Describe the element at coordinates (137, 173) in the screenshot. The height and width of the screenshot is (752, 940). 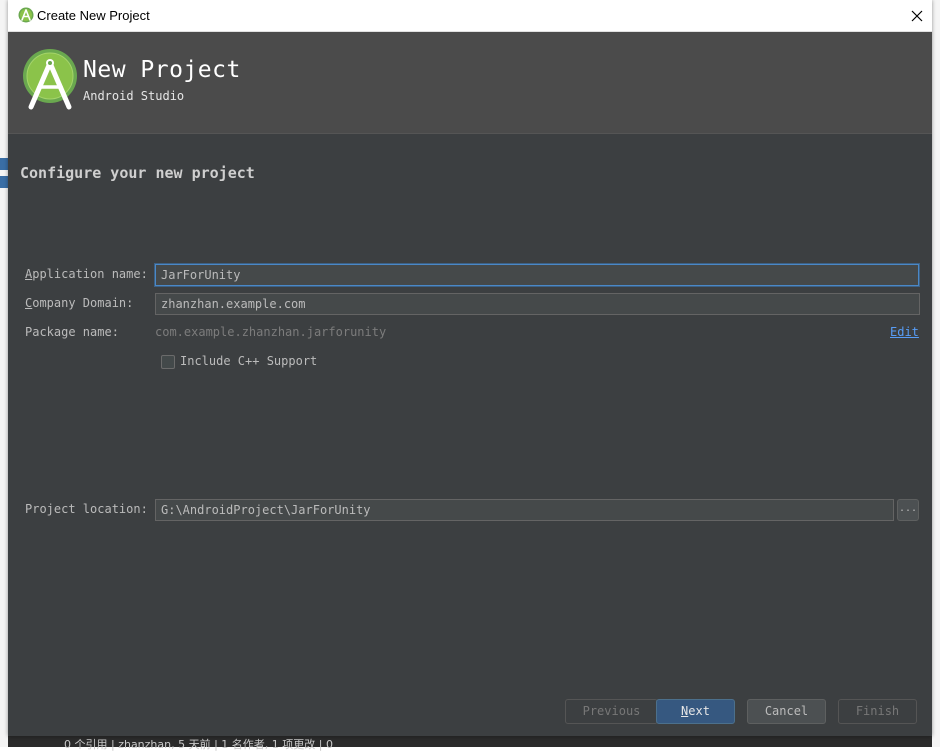
I see `section-title: Configure your new project` at that location.